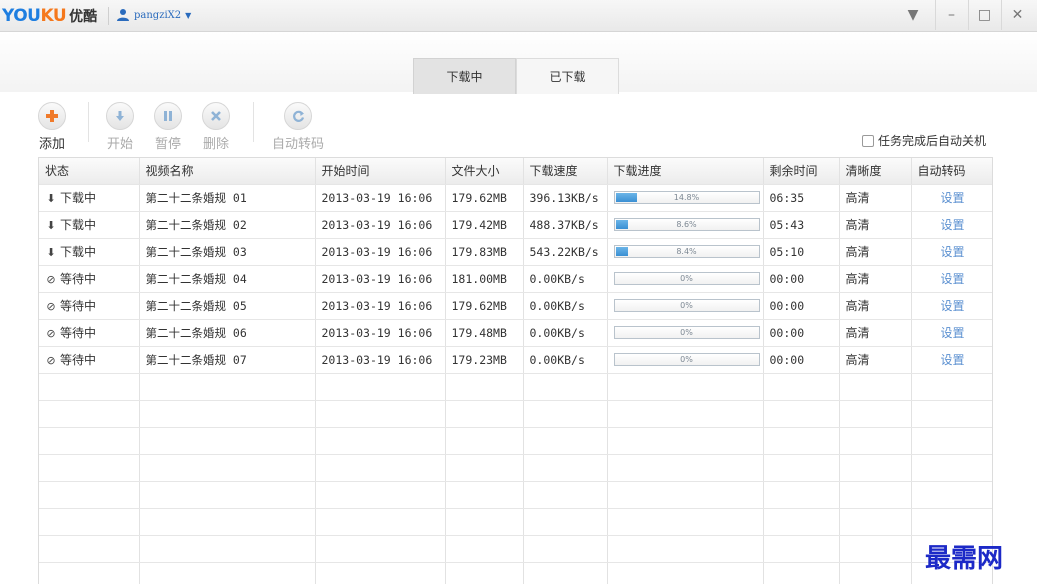  Describe the element at coordinates (215, 144) in the screenshot. I see `delete-label: 删除` at that location.